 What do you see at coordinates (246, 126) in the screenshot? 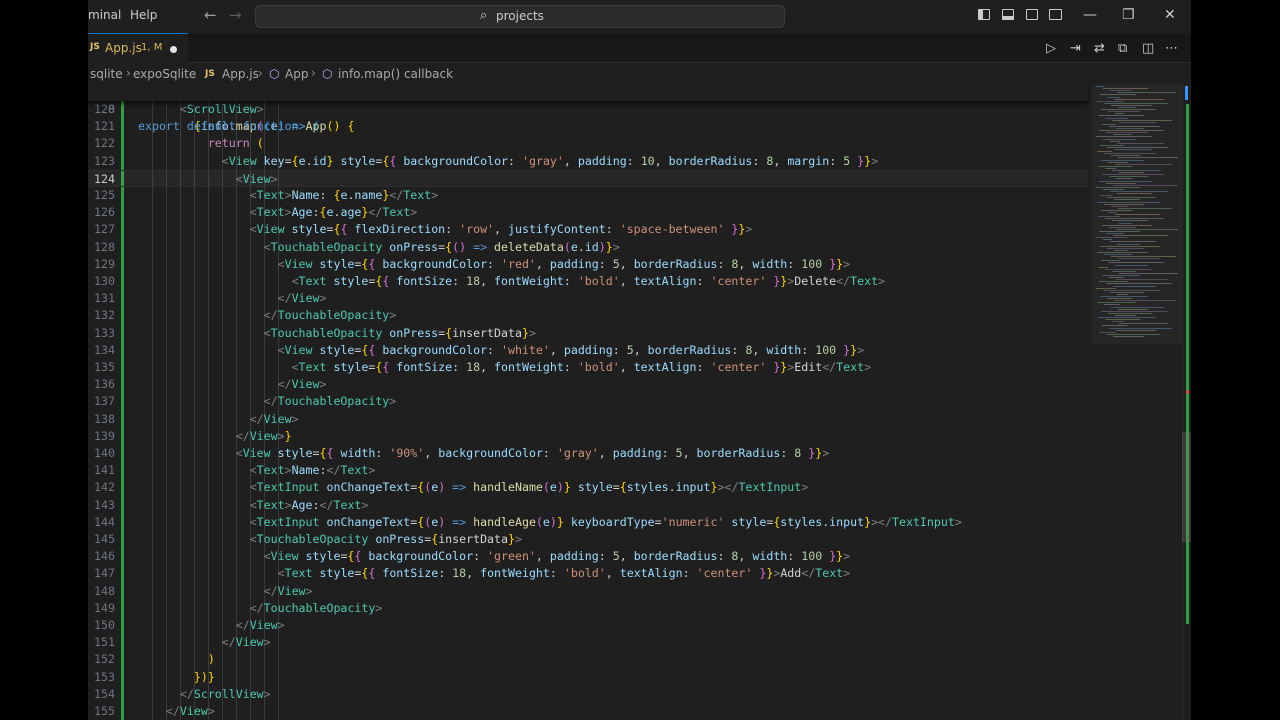
I see `sticky-code: export default function App() {` at bounding box center [246, 126].